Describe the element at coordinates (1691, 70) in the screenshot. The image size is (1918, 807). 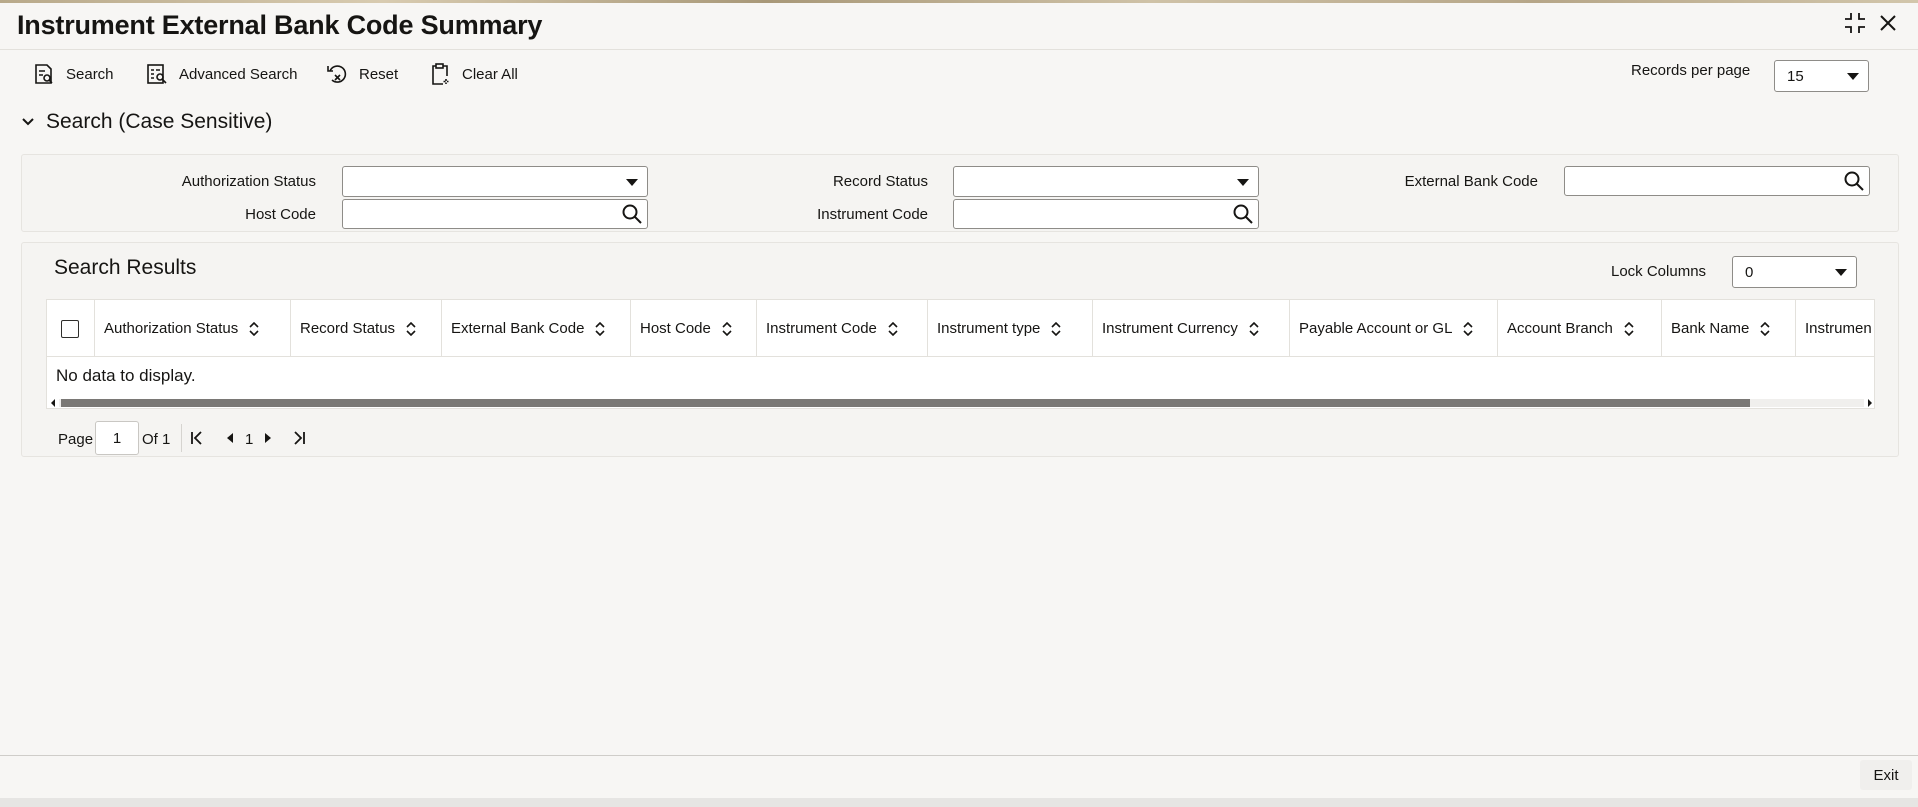
I see `records-per-page-label: Records per page` at that location.